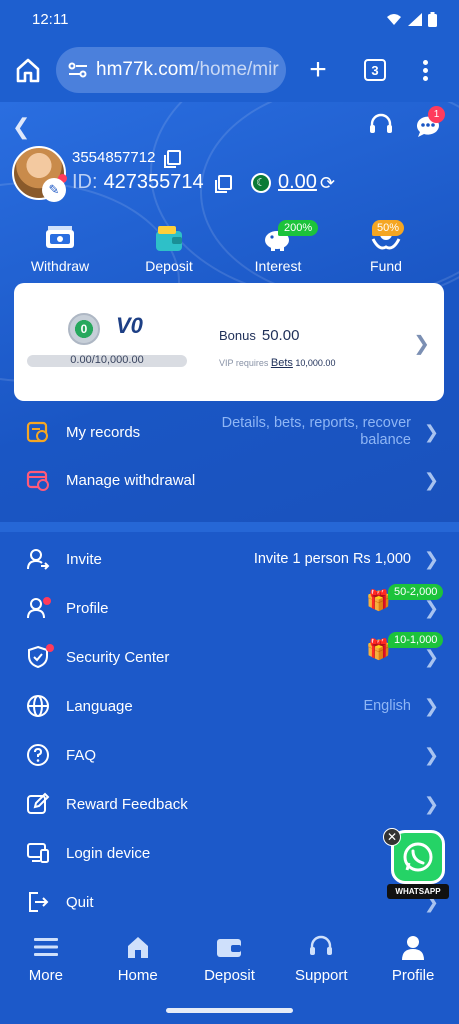 The width and height of the screenshot is (459, 1024). What do you see at coordinates (416, 592) in the screenshot?
I see `profile-reward-tag: 50-2,000` at bounding box center [416, 592].